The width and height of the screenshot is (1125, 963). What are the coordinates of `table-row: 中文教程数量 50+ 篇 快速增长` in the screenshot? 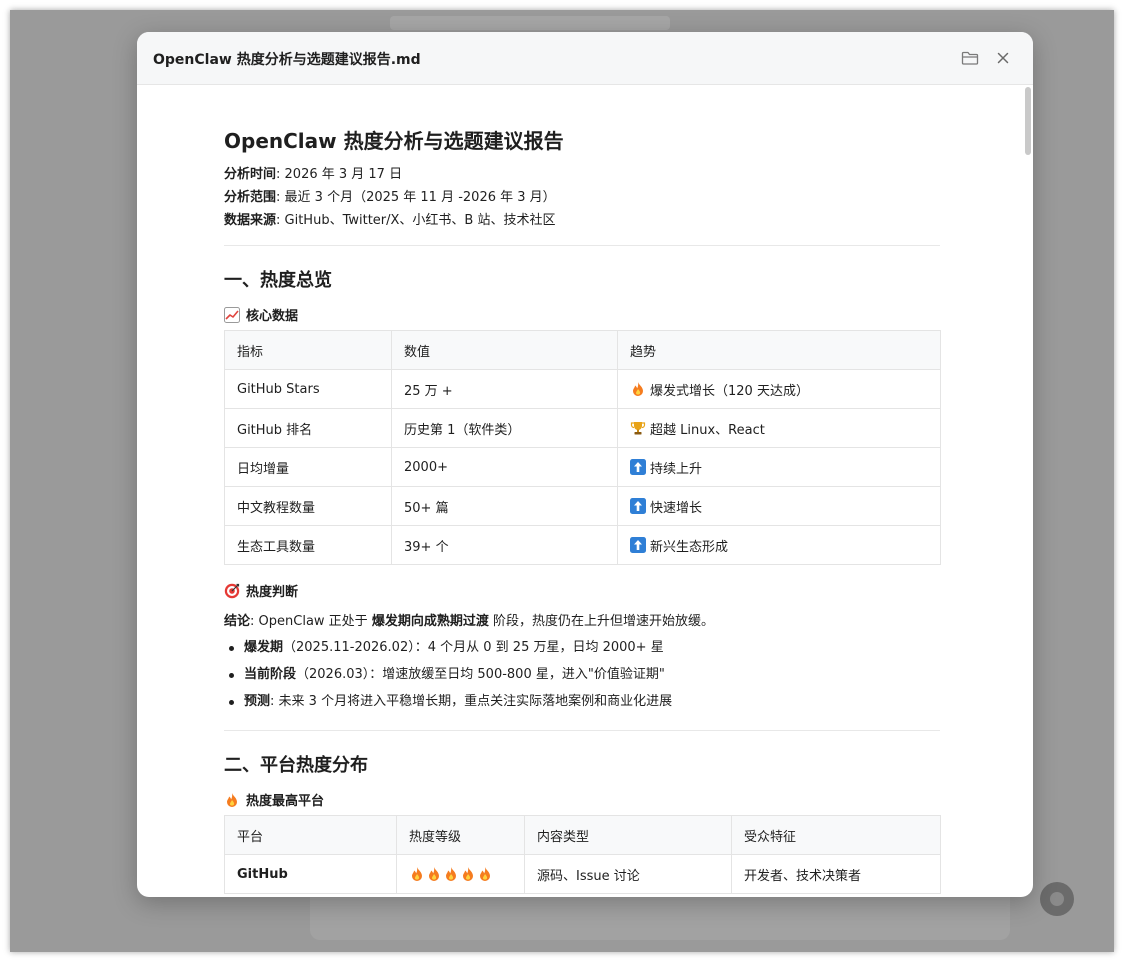 It's located at (582, 506).